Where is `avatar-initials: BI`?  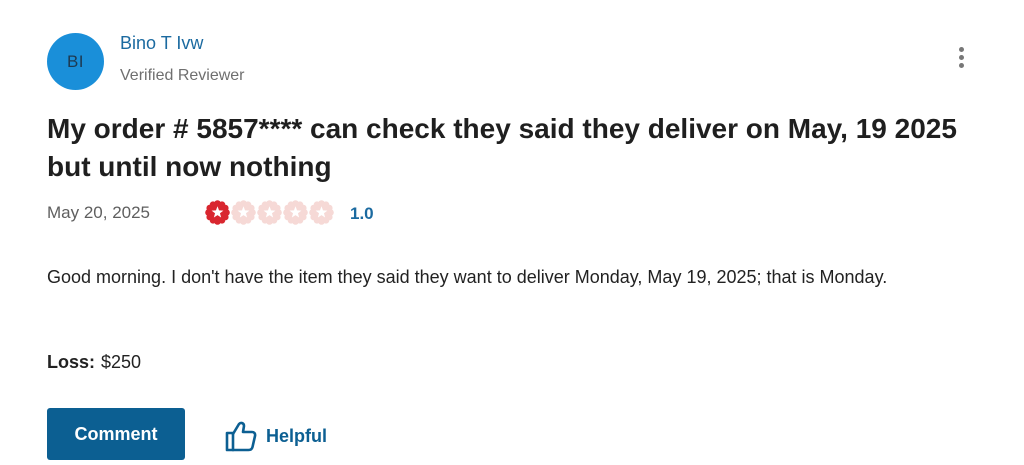 avatar-initials: BI is located at coordinates (75, 61).